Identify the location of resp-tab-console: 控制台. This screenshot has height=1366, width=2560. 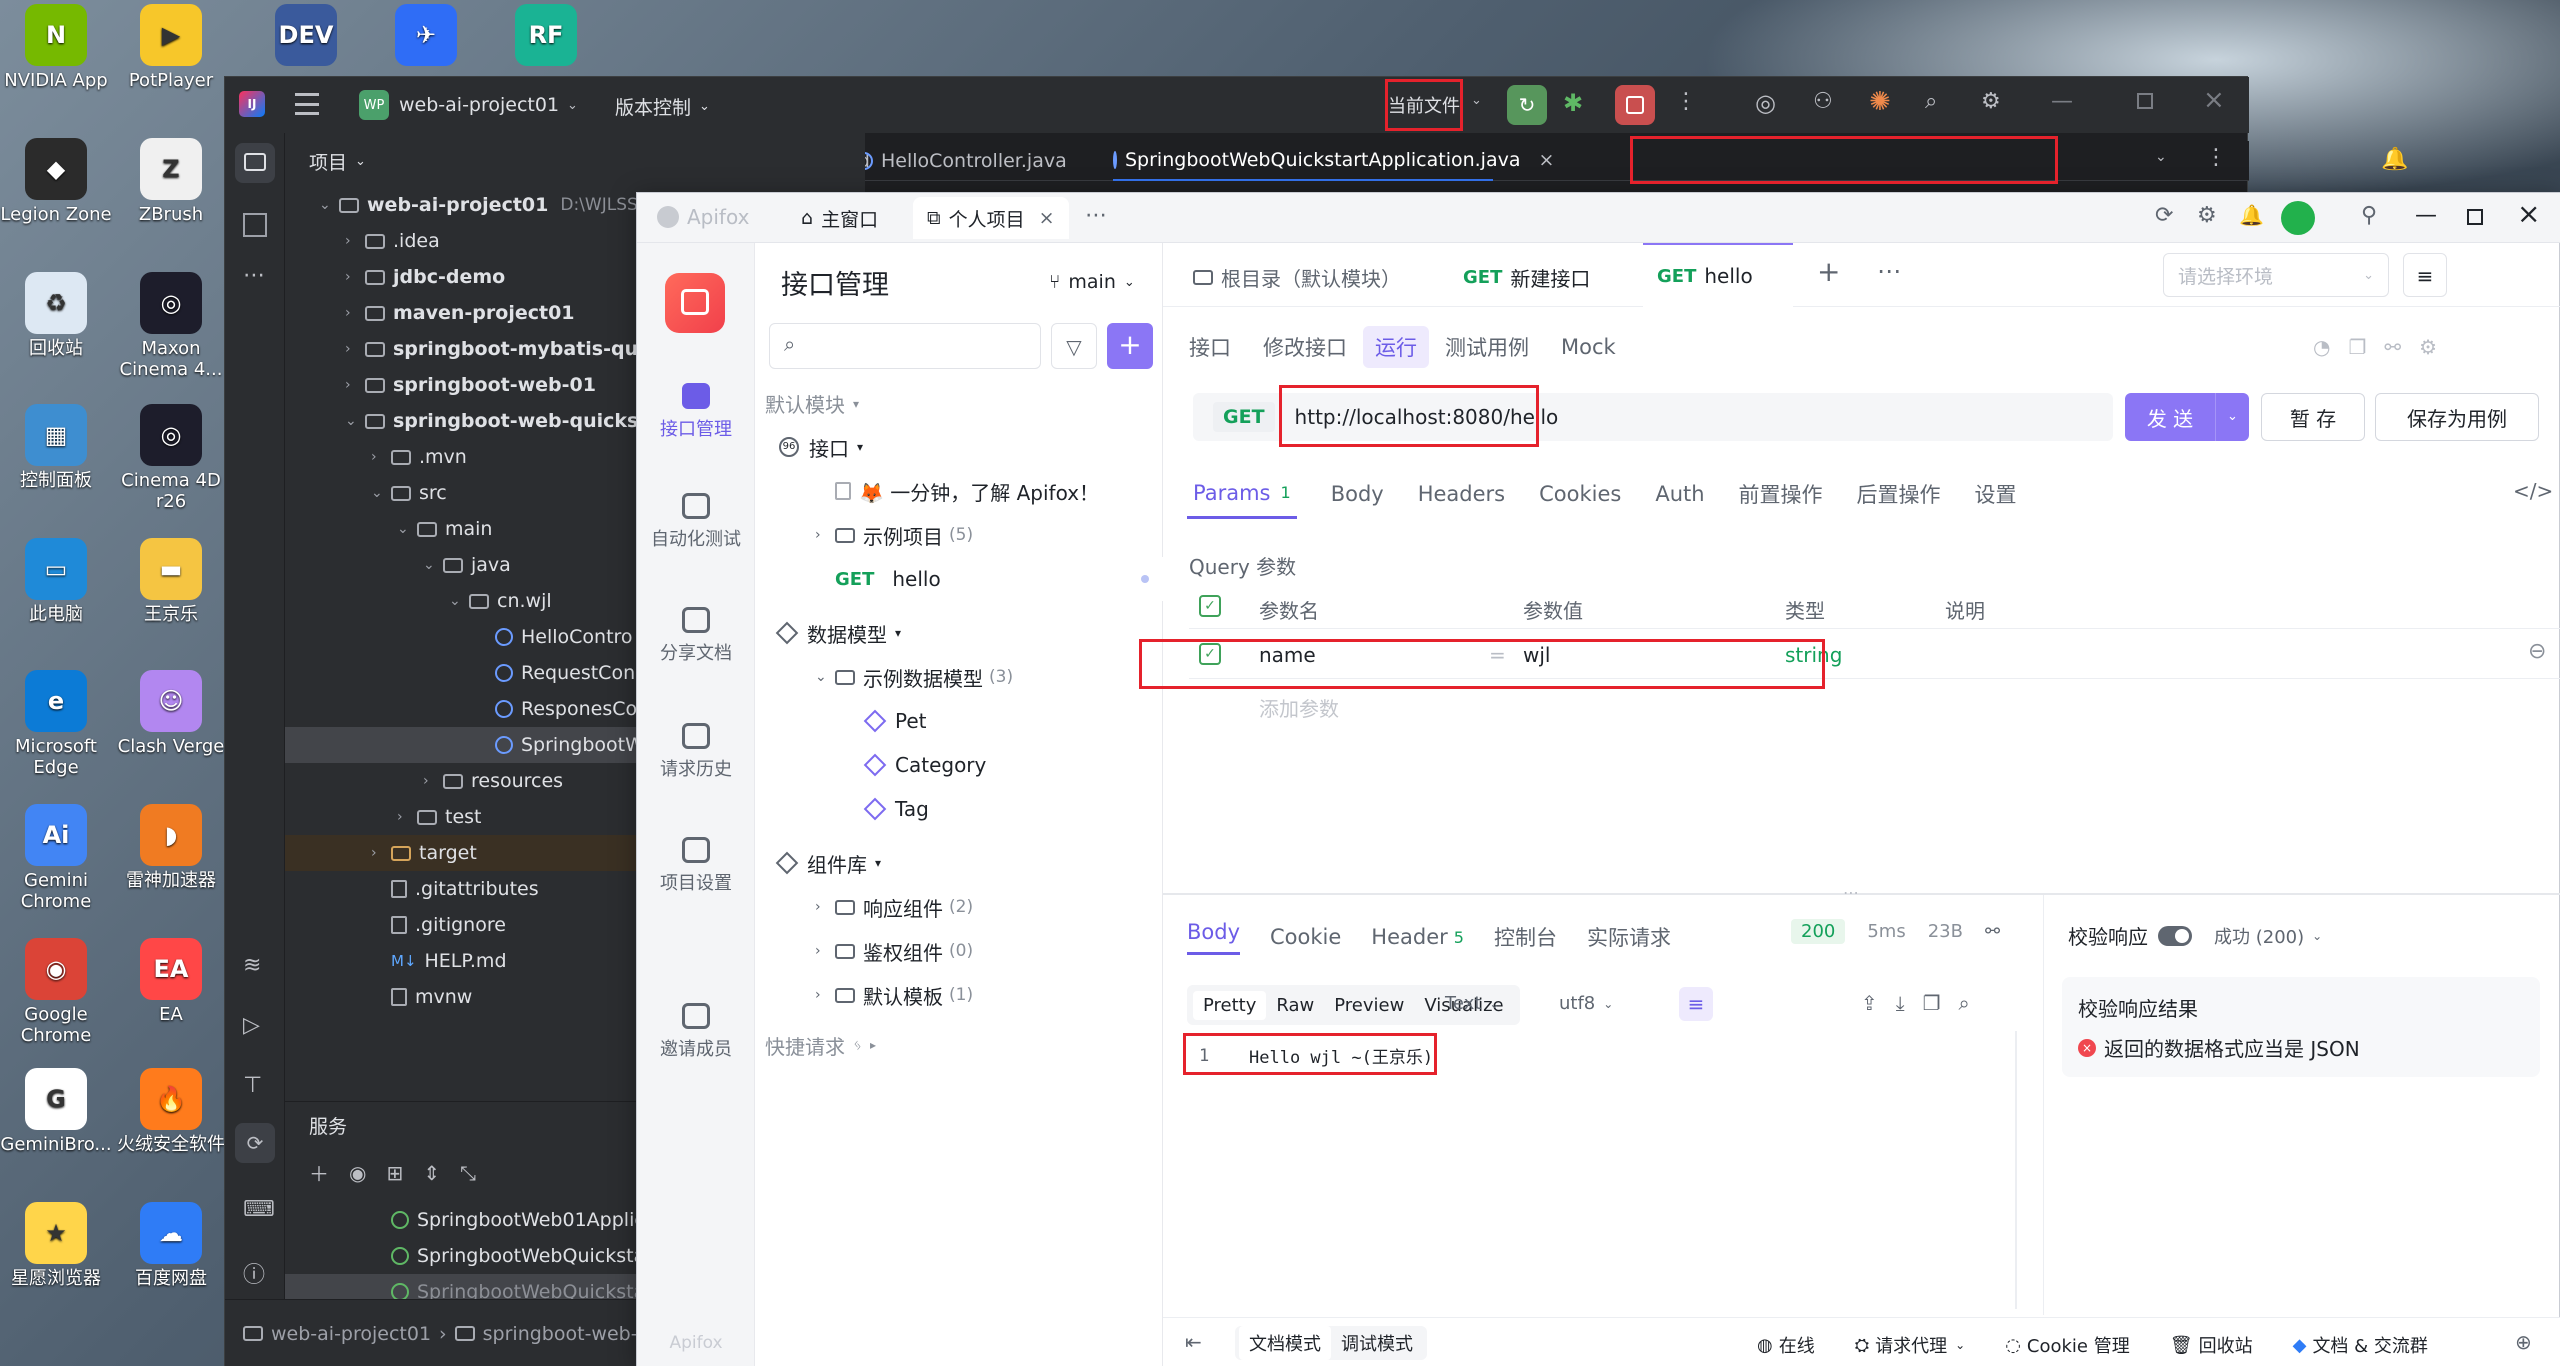
(1525, 937).